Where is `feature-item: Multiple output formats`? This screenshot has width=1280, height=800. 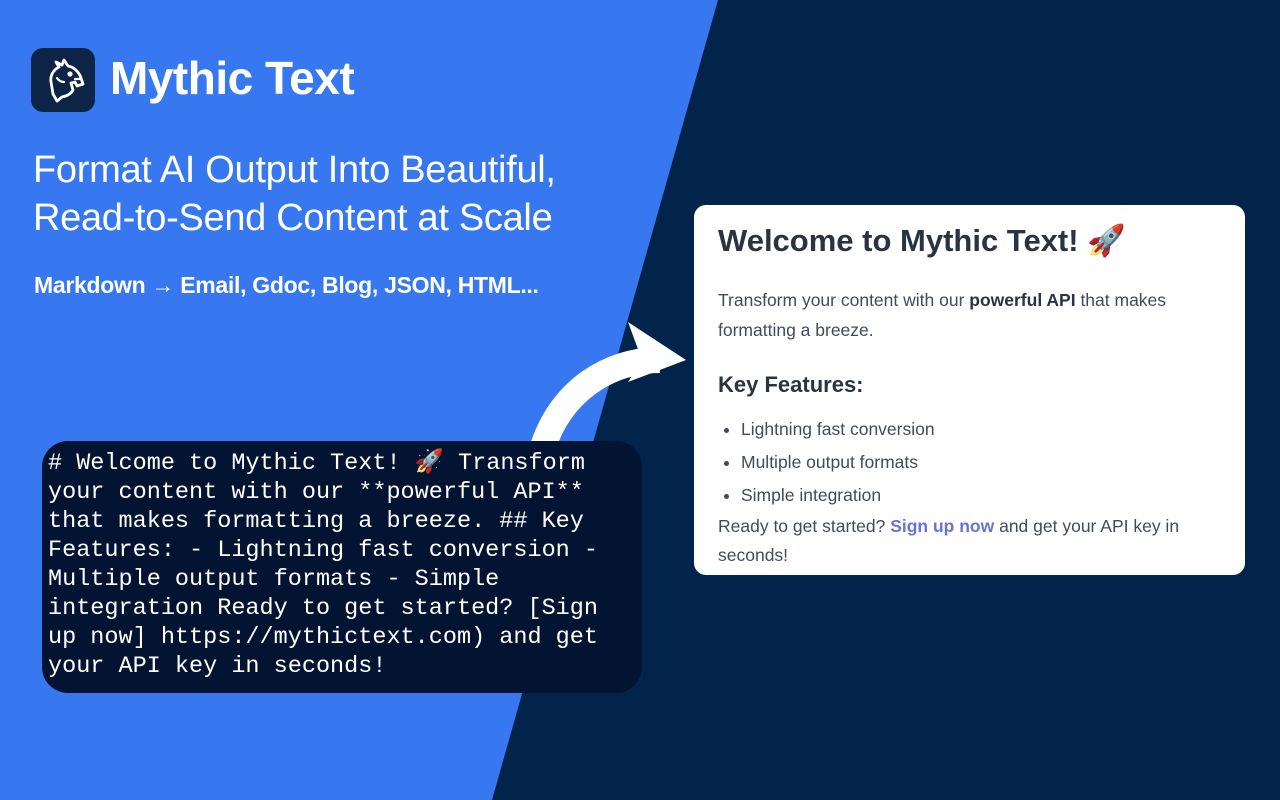 feature-item: Multiple output formats is located at coordinates (981, 462).